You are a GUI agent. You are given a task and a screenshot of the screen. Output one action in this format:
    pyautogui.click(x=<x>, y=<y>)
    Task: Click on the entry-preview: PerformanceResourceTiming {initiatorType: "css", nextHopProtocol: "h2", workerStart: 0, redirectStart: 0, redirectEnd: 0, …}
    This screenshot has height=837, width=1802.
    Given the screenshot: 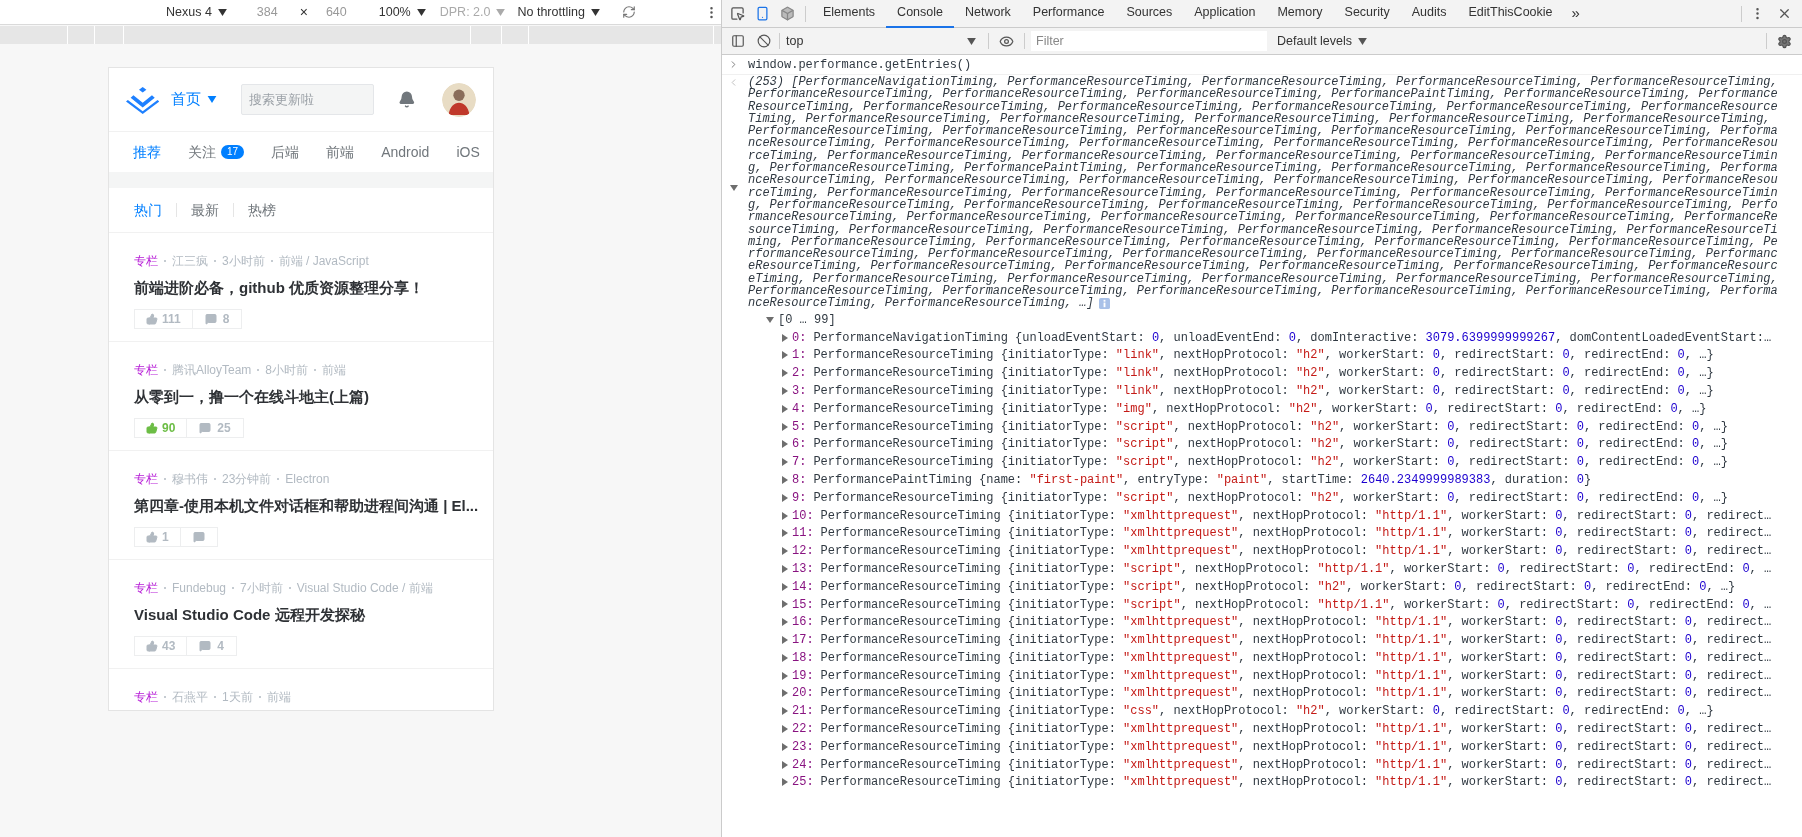 What is the action you would take?
    pyautogui.click(x=1267, y=711)
    